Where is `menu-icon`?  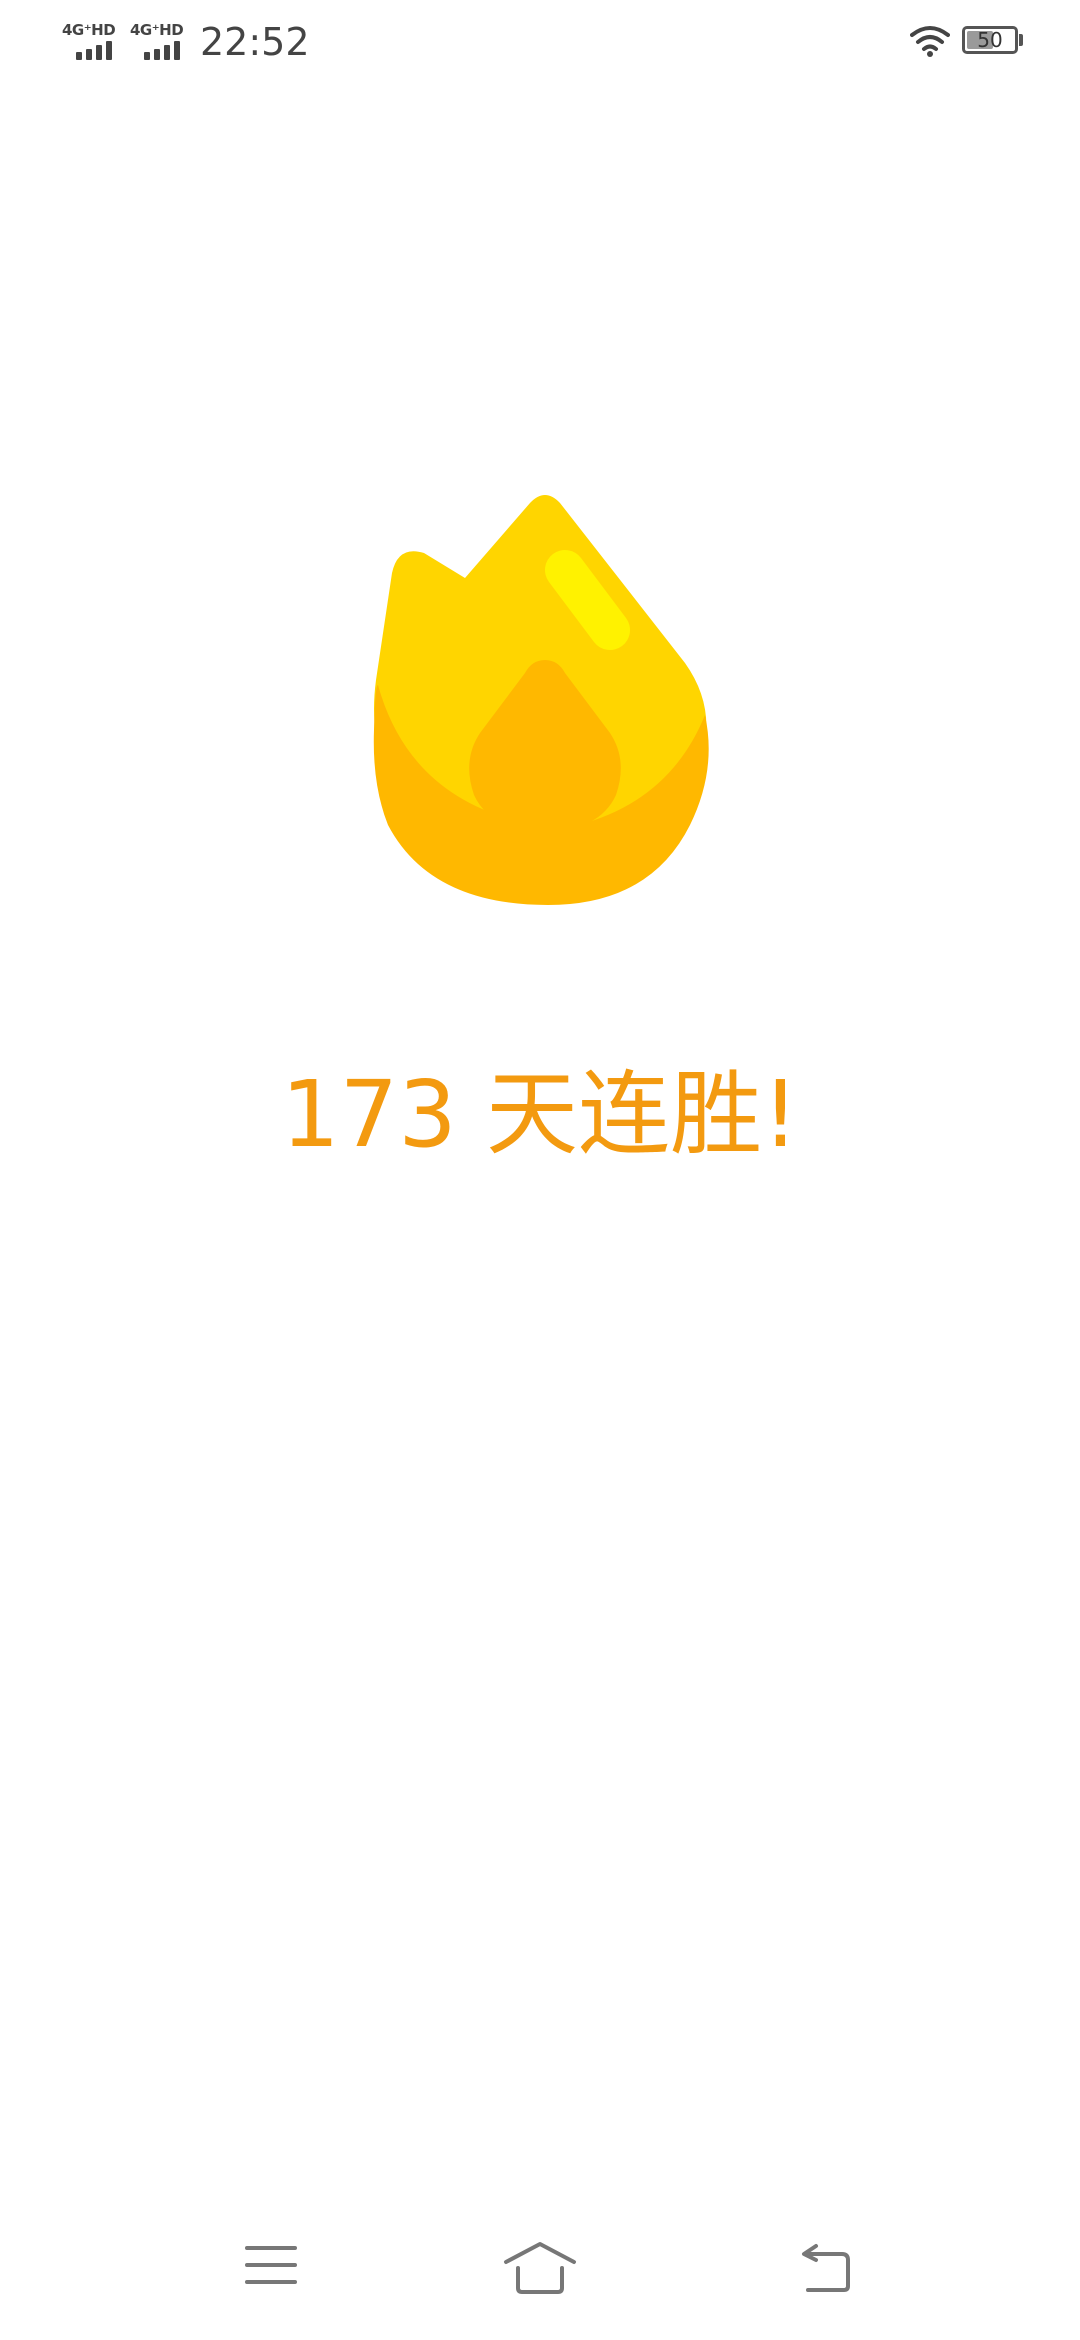
menu-icon is located at coordinates (271, 2265).